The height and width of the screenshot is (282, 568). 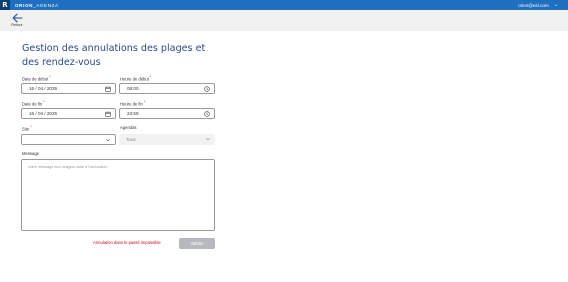 What do you see at coordinates (5, 5) in the screenshot?
I see `app-logo: R` at bounding box center [5, 5].